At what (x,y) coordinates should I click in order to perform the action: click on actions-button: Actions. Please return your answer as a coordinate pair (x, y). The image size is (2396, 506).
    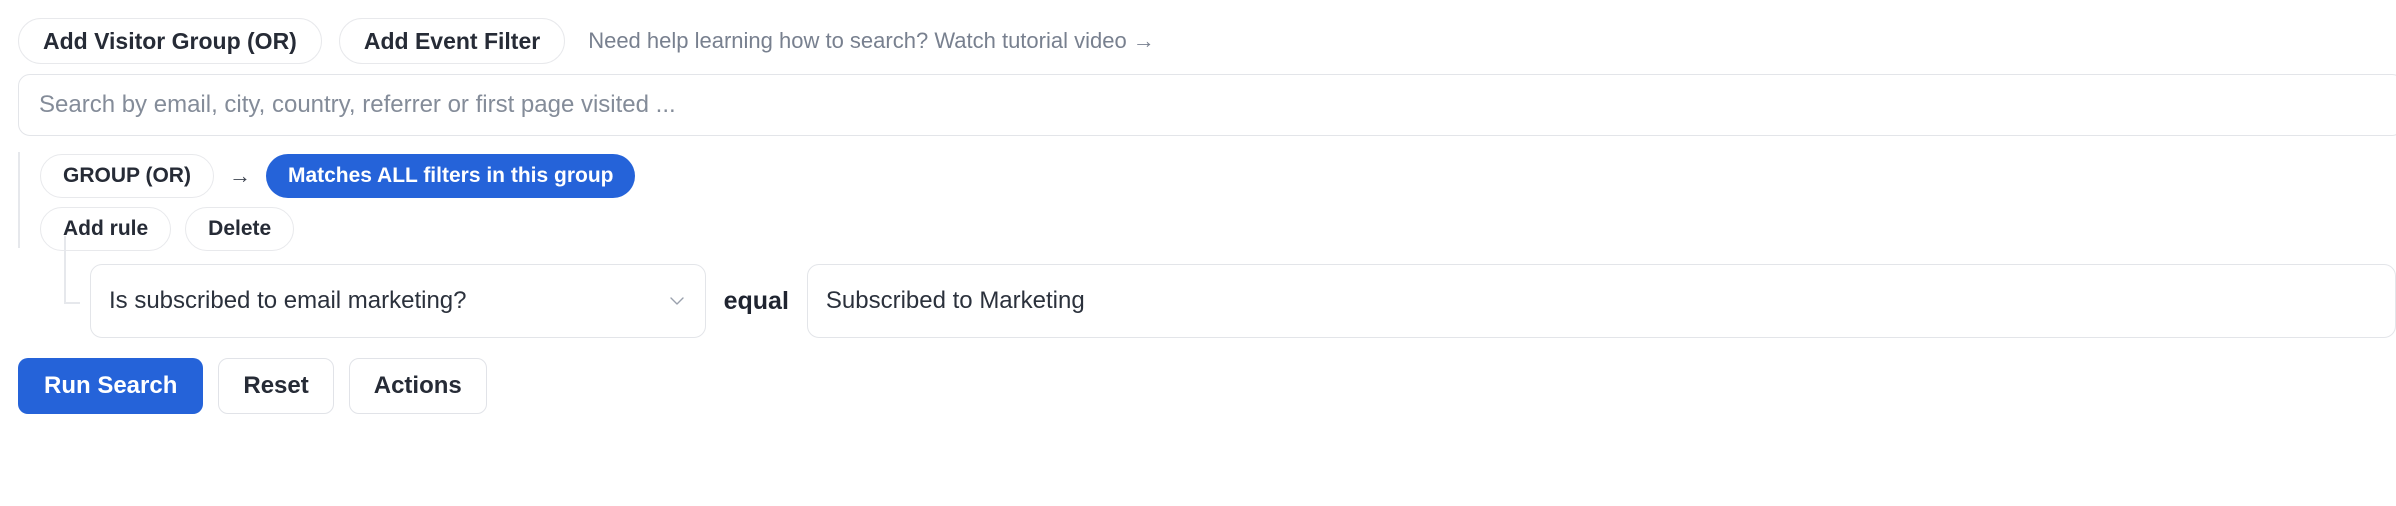
    Looking at the image, I should click on (417, 386).